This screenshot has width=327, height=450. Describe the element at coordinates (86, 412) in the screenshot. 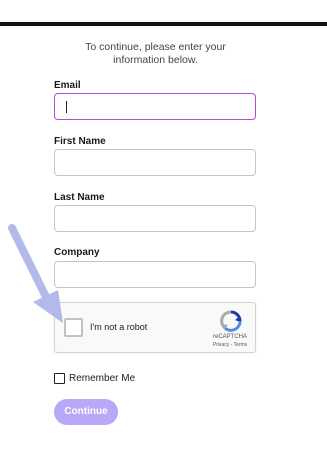

I see `continue-button: Continue` at that location.